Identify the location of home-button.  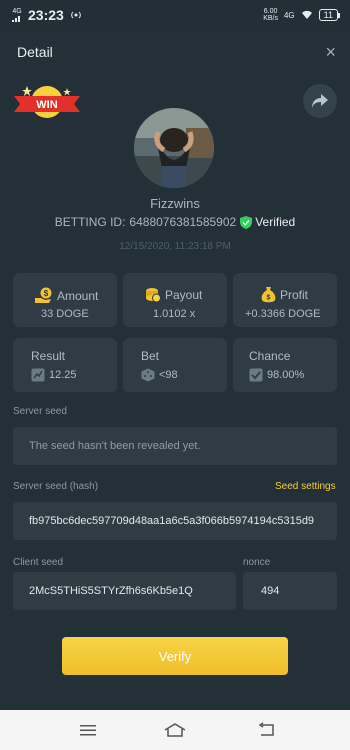
(175, 730).